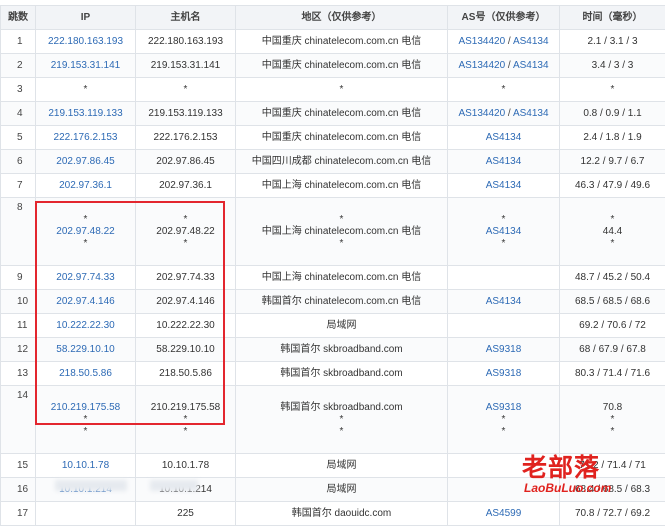  I want to click on ip-text: 219.153.31.141, so click(85, 66).